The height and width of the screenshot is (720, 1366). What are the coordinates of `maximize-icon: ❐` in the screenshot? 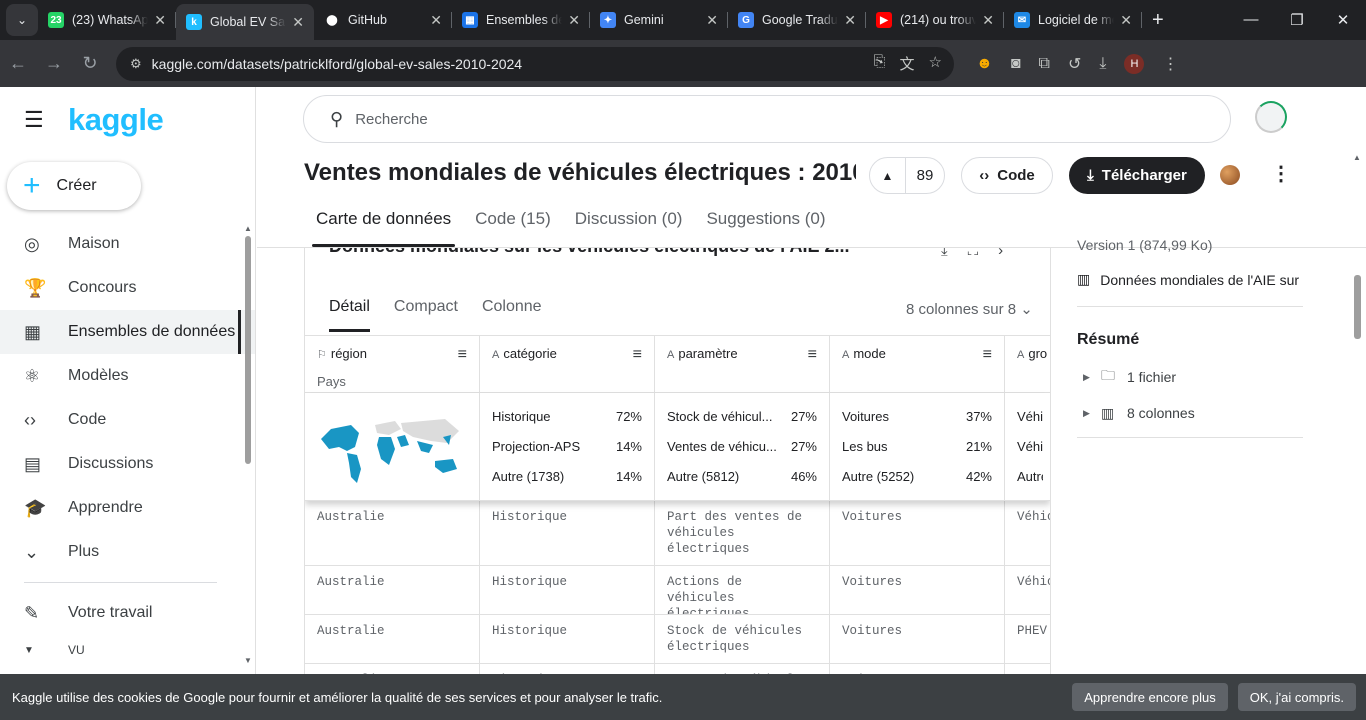 It's located at (1297, 20).